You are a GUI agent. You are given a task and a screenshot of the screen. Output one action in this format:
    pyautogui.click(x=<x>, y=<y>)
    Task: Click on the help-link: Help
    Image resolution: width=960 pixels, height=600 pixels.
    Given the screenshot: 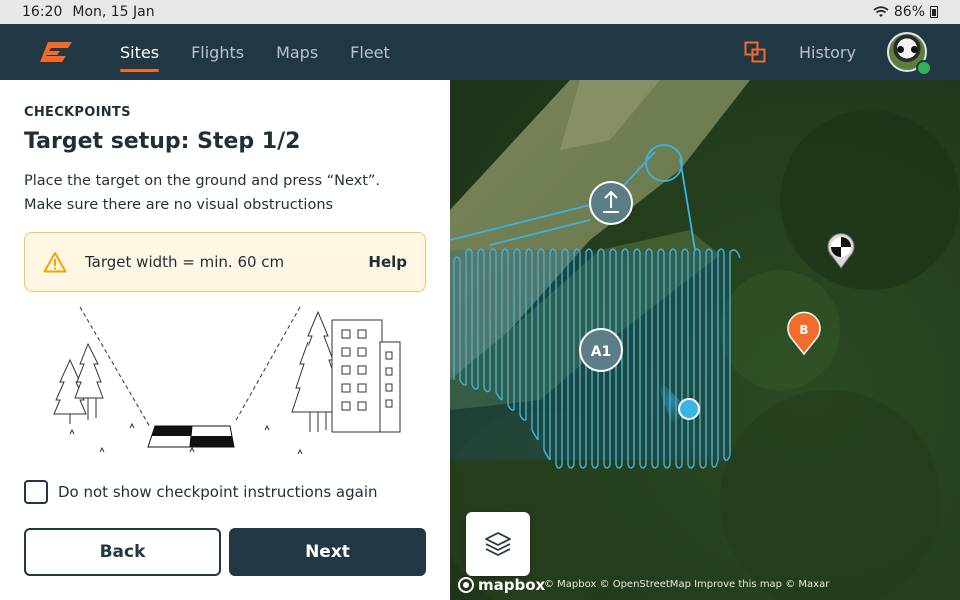 What is the action you would take?
    pyautogui.click(x=387, y=262)
    